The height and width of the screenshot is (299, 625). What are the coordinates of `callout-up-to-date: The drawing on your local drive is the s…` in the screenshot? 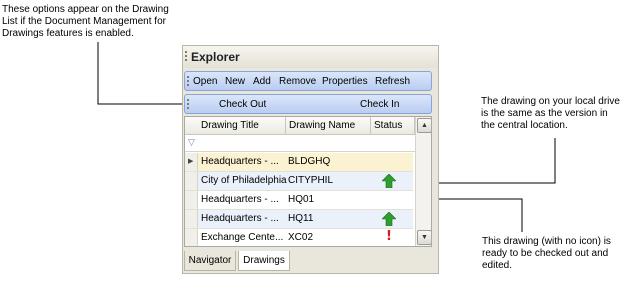 It's located at (550, 113).